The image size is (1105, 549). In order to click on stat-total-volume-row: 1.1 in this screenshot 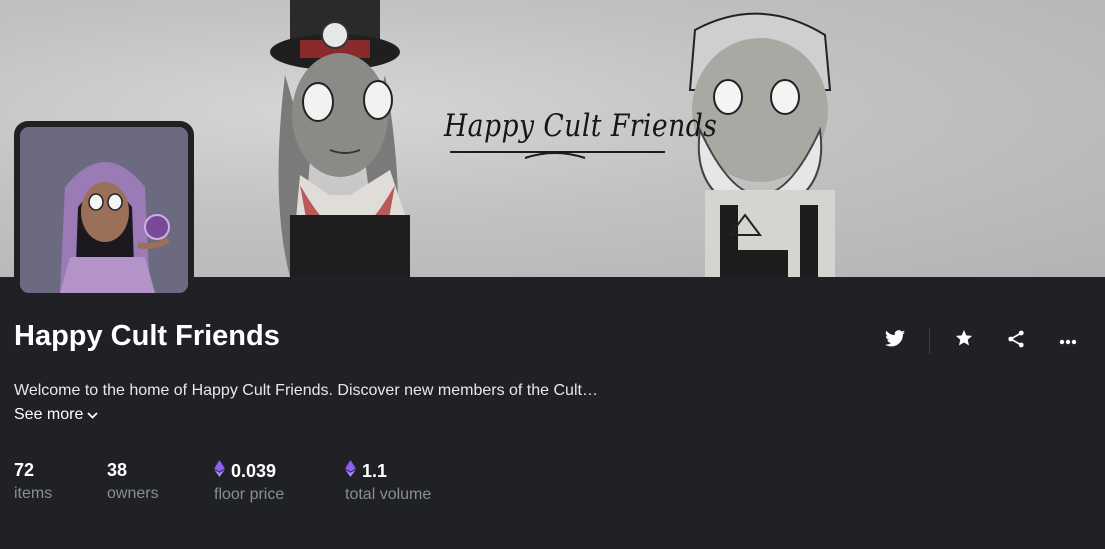, I will do `click(388, 471)`.